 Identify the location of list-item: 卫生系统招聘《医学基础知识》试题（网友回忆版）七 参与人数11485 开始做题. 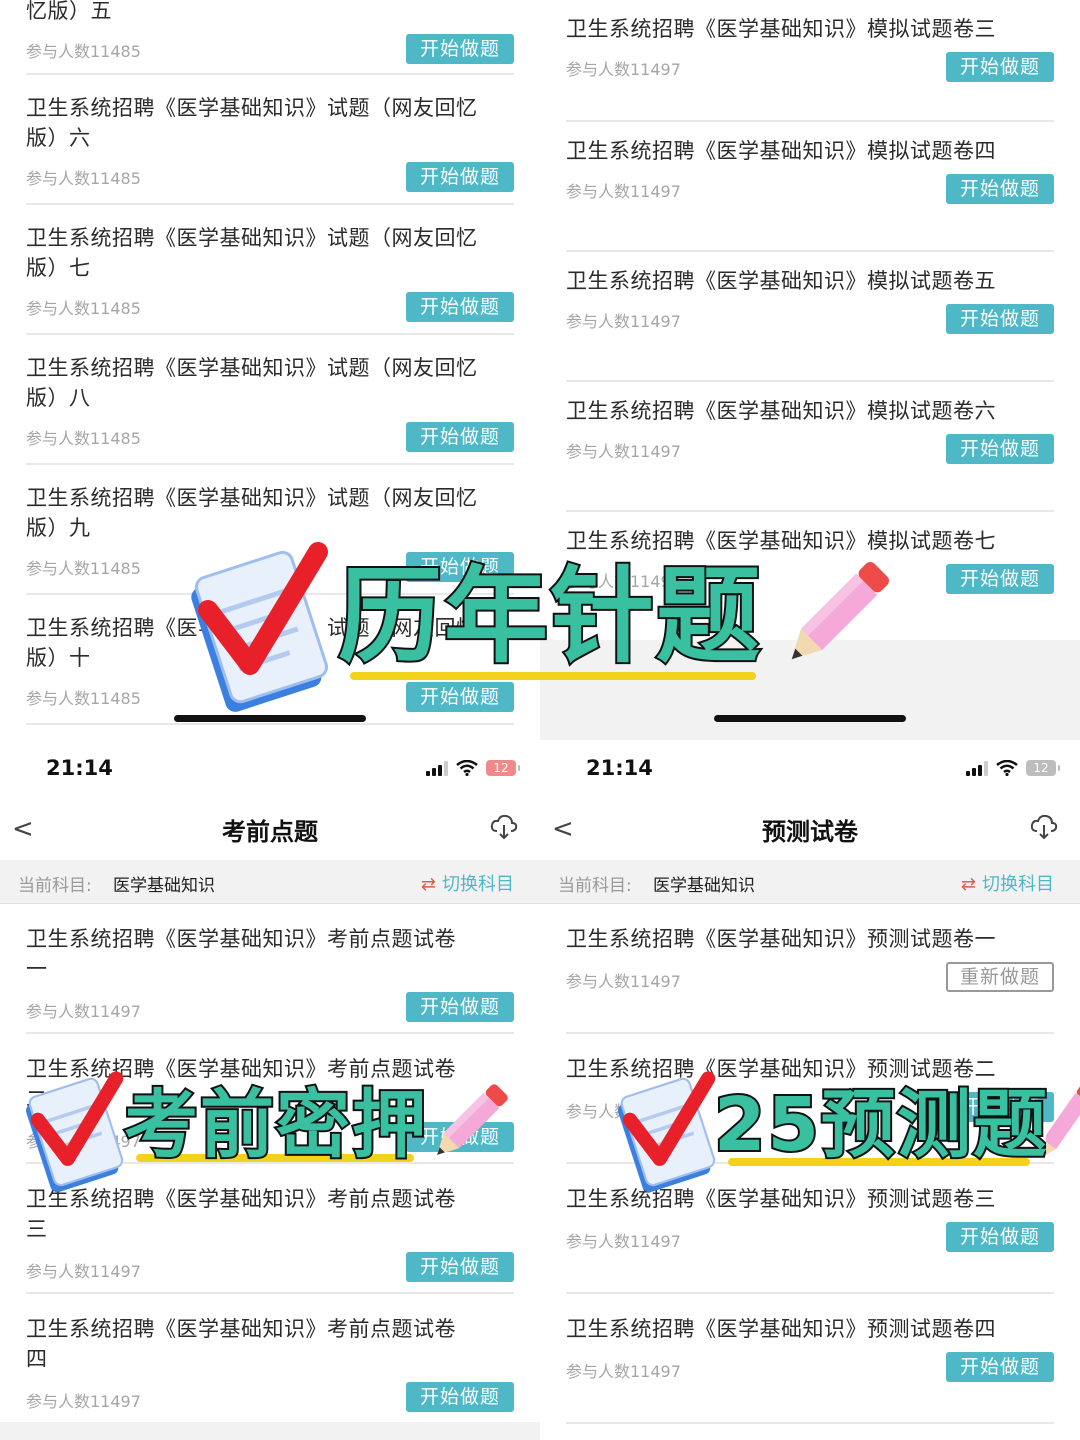
(270, 270).